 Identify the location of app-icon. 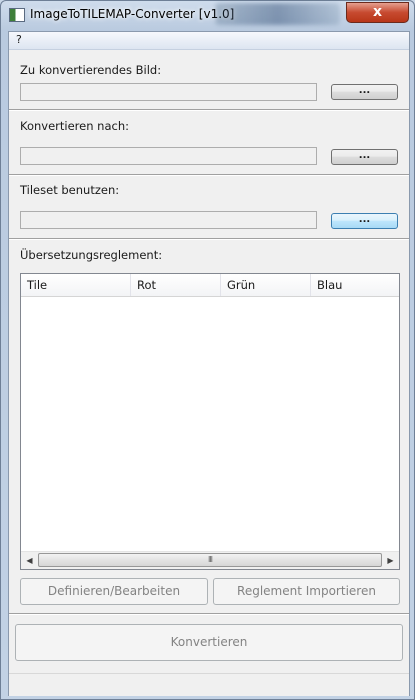
(17, 15).